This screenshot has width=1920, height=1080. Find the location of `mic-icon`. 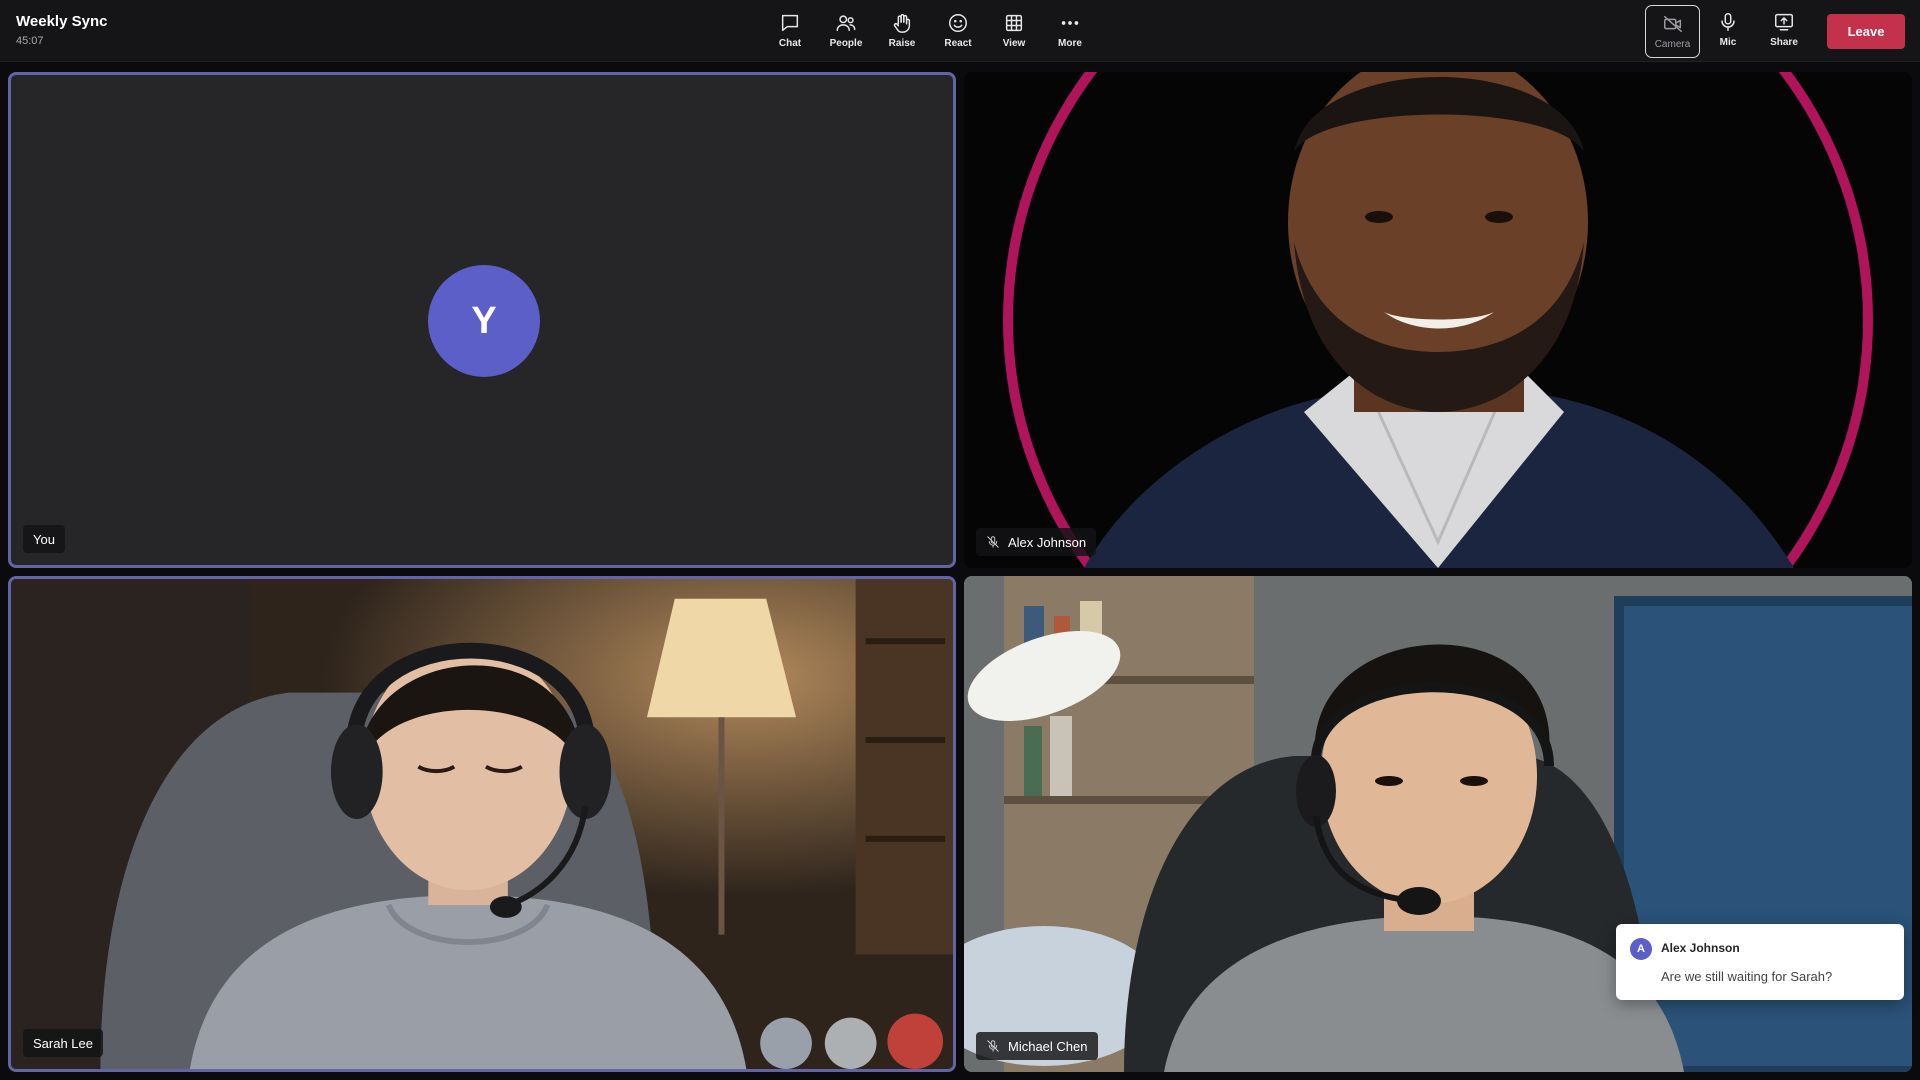

mic-icon is located at coordinates (1728, 22).